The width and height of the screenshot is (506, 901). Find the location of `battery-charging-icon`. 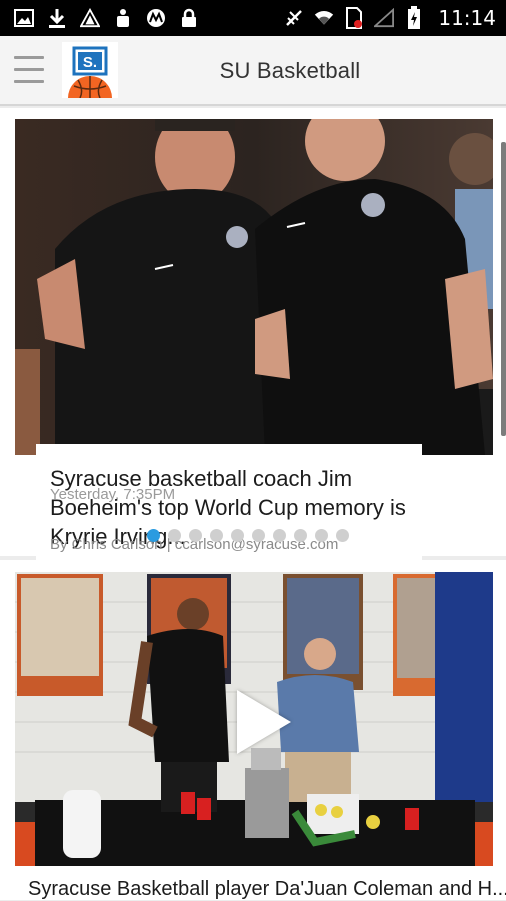

battery-charging-icon is located at coordinates (414, 17).